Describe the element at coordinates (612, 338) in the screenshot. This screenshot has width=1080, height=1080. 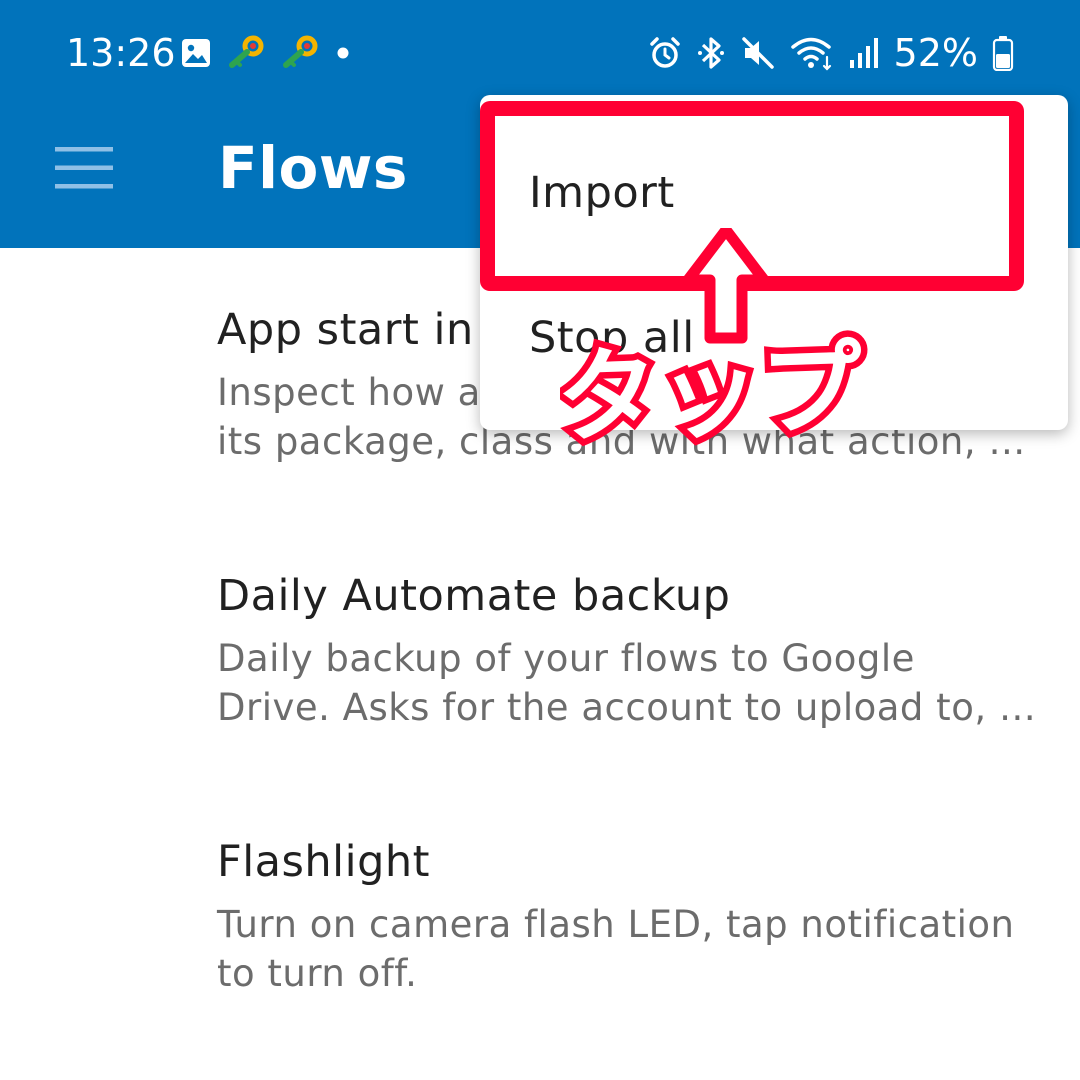
I see `menu-item-label: Stop all` at that location.